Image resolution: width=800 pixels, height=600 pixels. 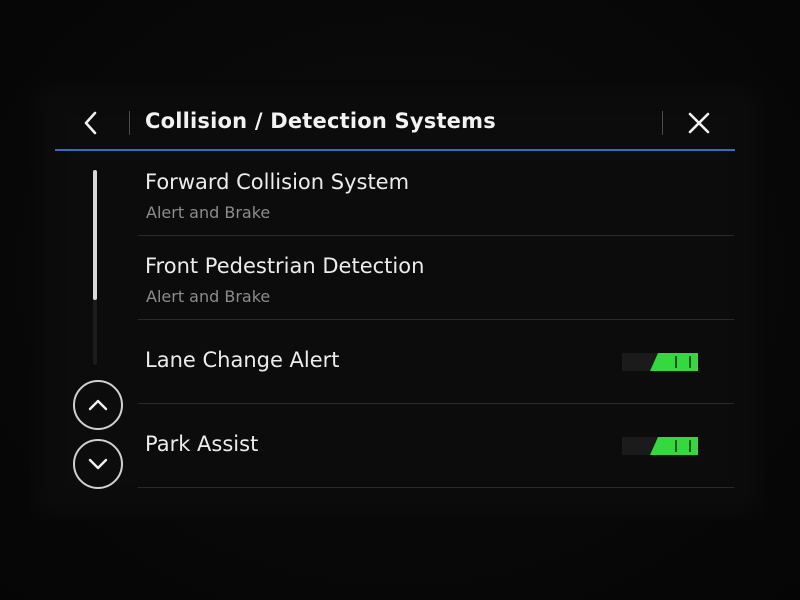 What do you see at coordinates (660, 446) in the screenshot?
I see `park-assist-toggle` at bounding box center [660, 446].